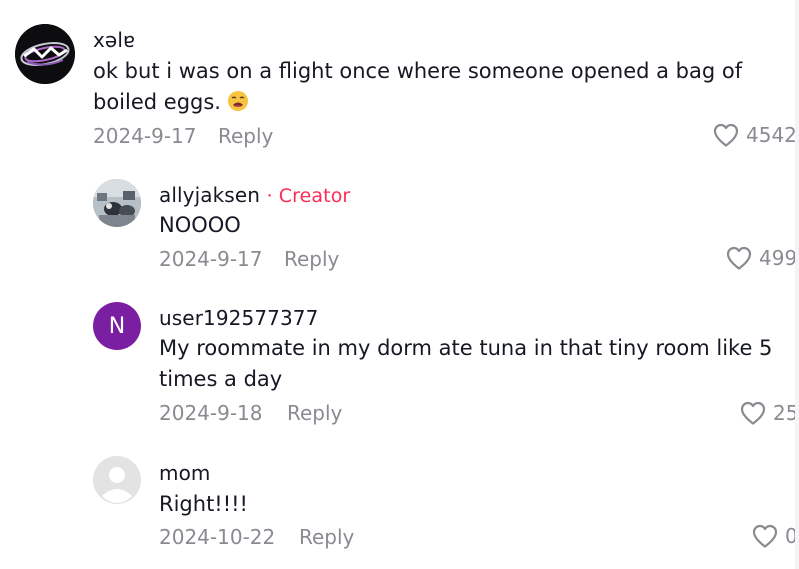  Describe the element at coordinates (200, 225) in the screenshot. I see `reply-text: NOOOO` at that location.